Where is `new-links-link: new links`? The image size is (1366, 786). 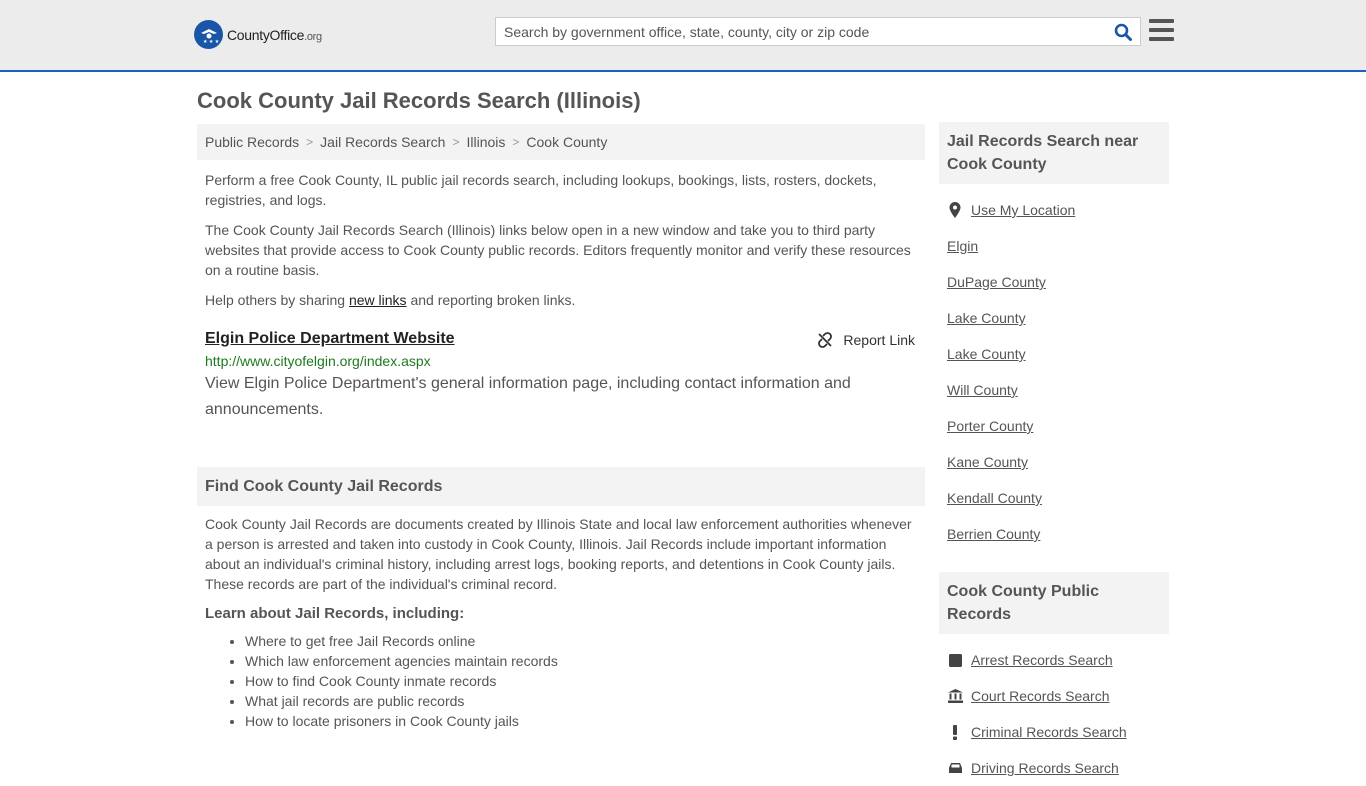
new-links-link: new links is located at coordinates (378, 300).